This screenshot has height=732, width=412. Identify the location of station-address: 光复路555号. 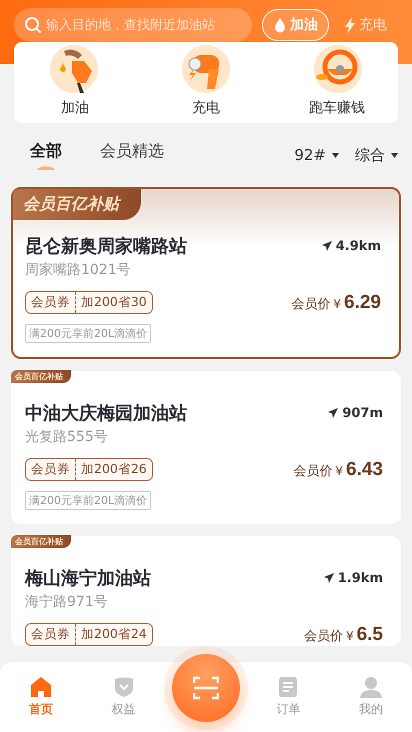
(67, 437).